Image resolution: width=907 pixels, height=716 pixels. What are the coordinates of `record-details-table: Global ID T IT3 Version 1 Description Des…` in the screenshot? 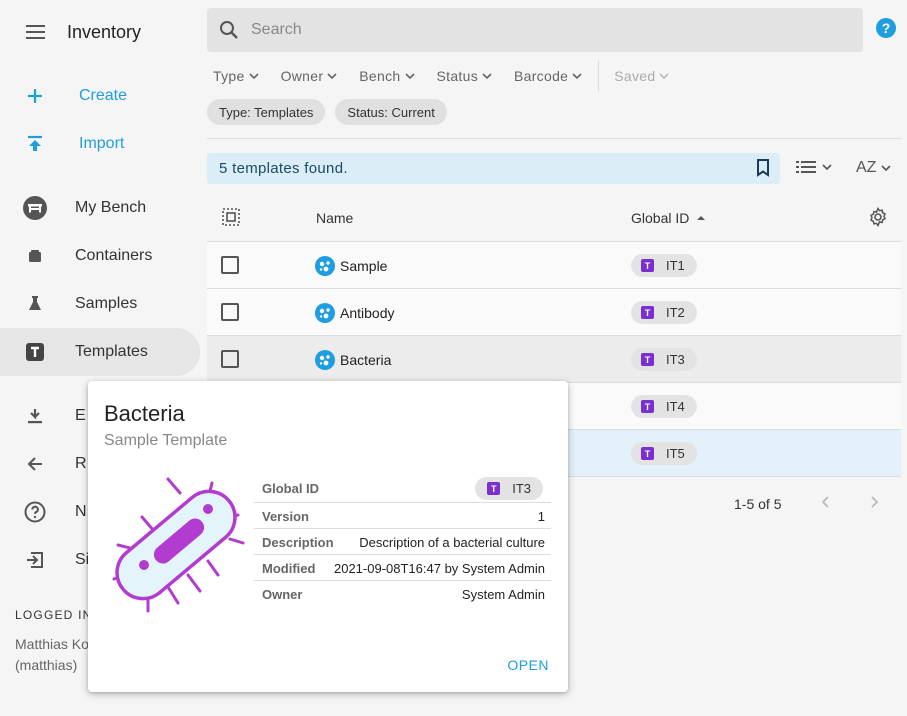 It's located at (402, 541).